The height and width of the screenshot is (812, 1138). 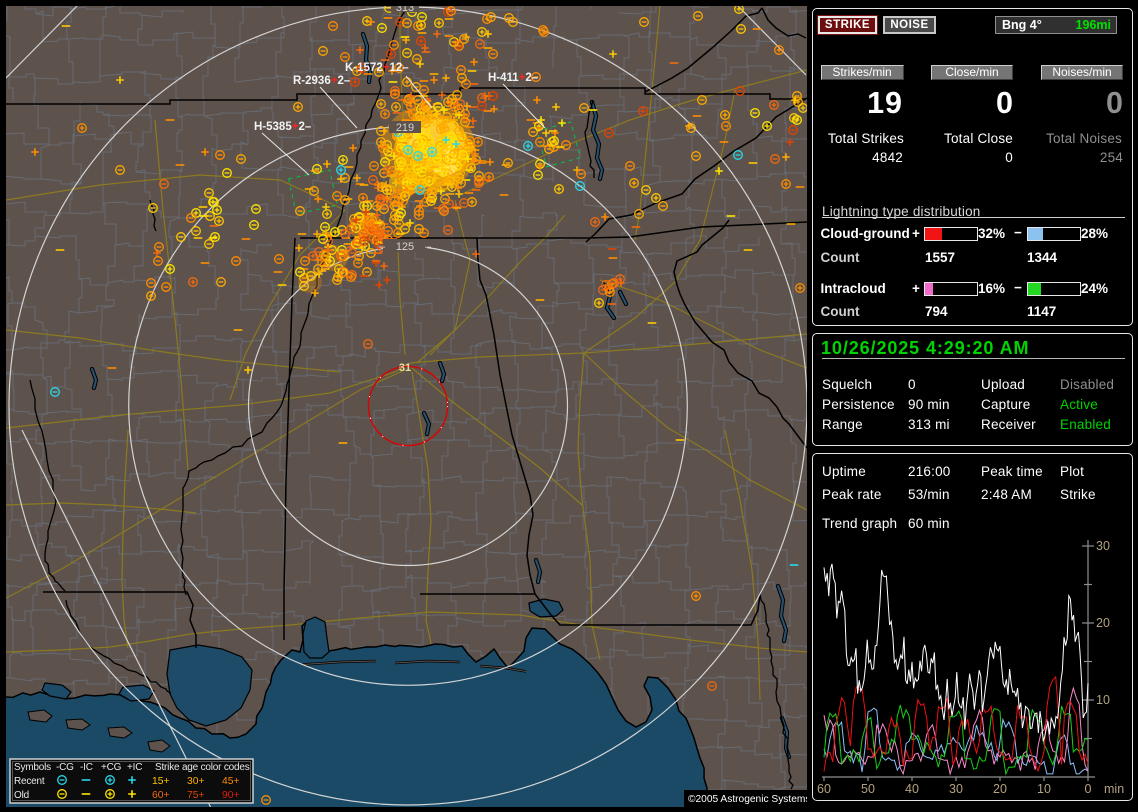 What do you see at coordinates (230, 795) in the screenshot?
I see `svg-text: 90+` at bounding box center [230, 795].